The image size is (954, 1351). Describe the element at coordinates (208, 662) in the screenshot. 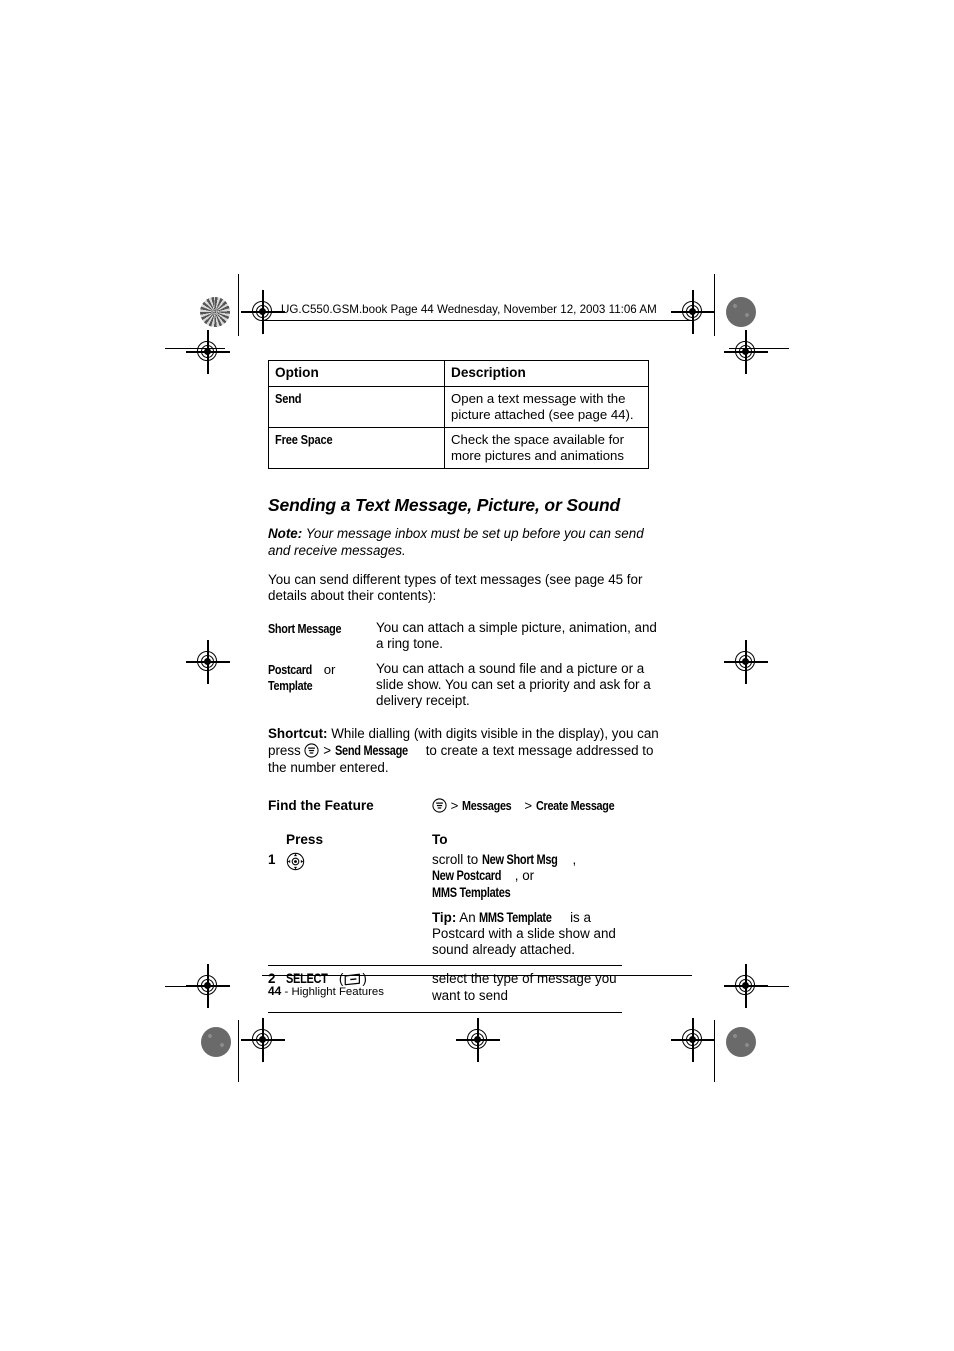

I see `registration-mark-middle-left` at that location.